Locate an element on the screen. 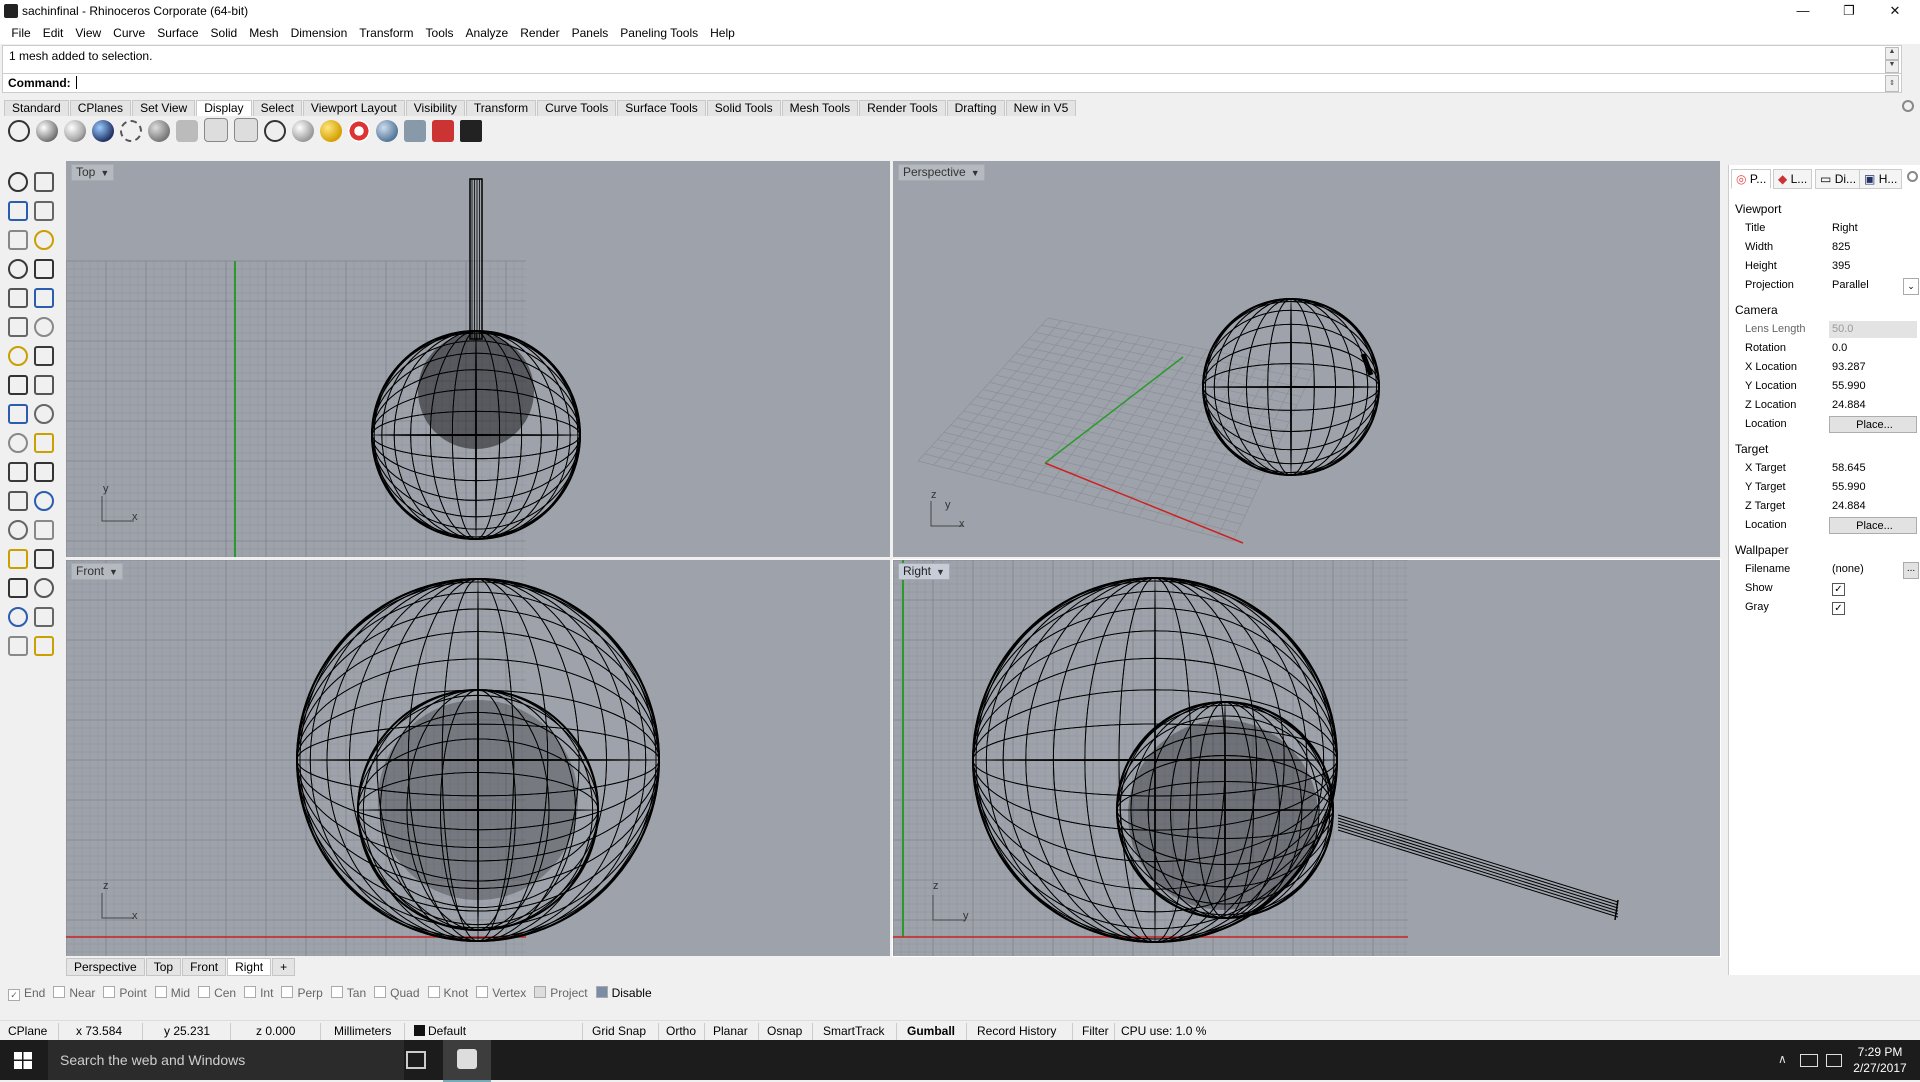 The width and height of the screenshot is (1920, 1082). toolbox-tool-34-icon is located at coordinates (44, 646).